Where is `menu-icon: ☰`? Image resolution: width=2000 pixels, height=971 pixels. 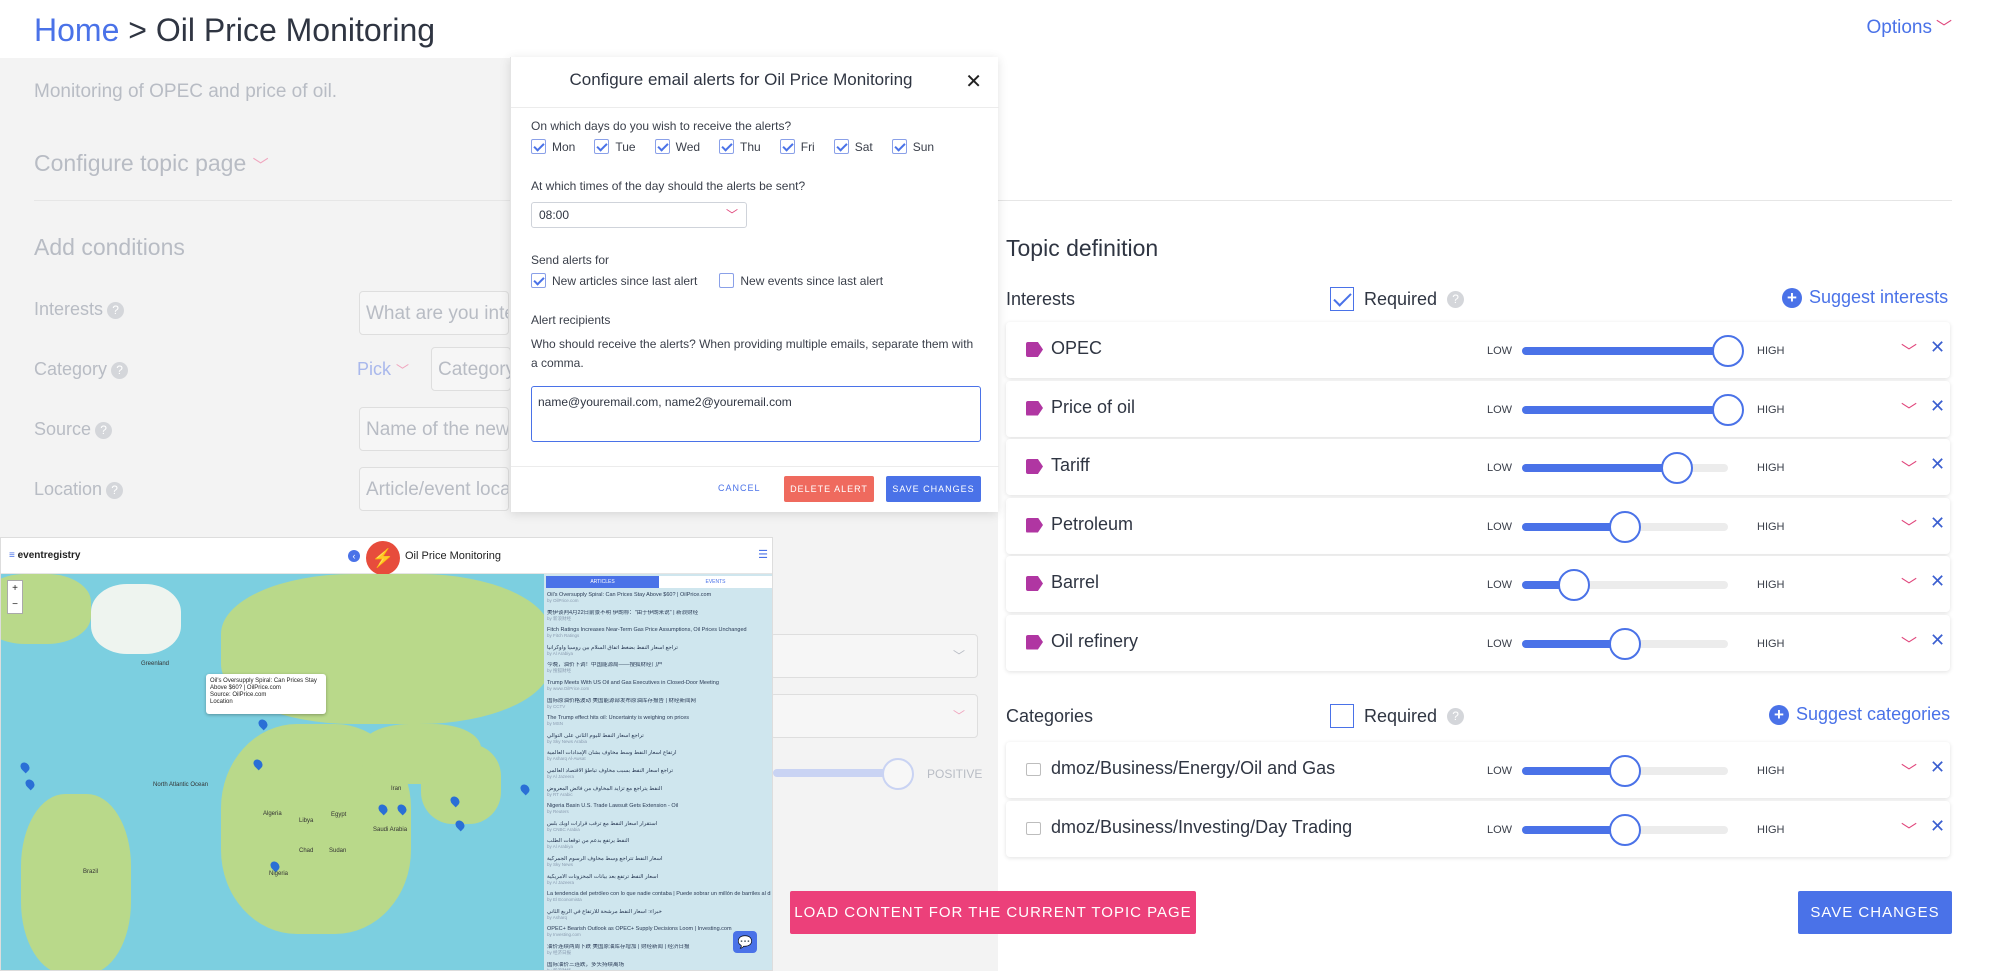 menu-icon: ☰ is located at coordinates (763, 554).